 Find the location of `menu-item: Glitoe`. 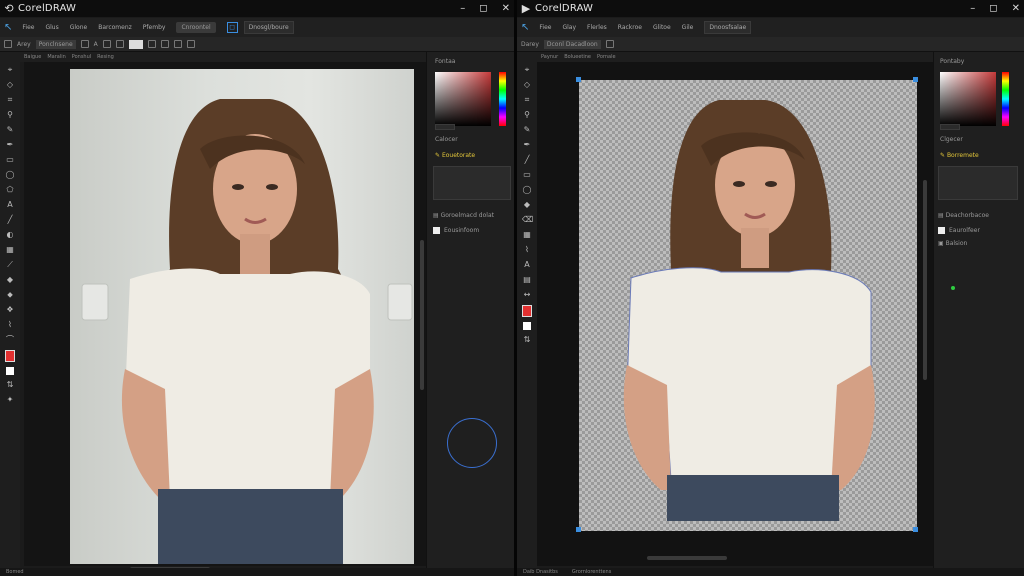

menu-item: Glitoe is located at coordinates (662, 27).